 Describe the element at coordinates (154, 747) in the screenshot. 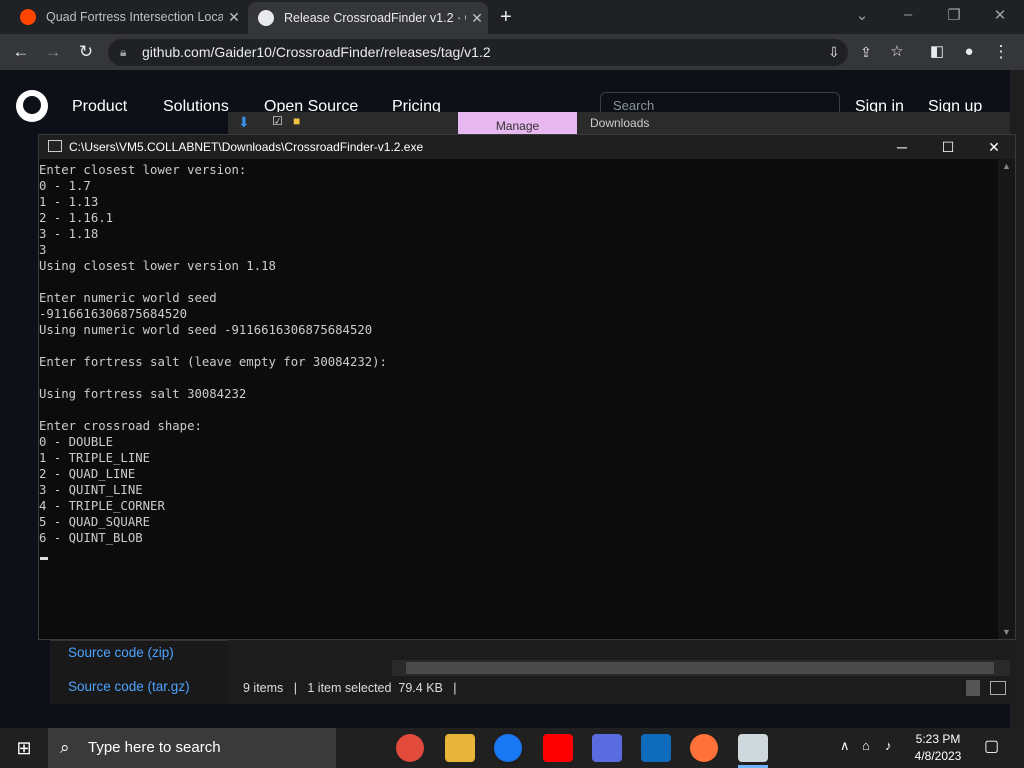

I see `taskbar-search-placeholder: Type here to search` at that location.